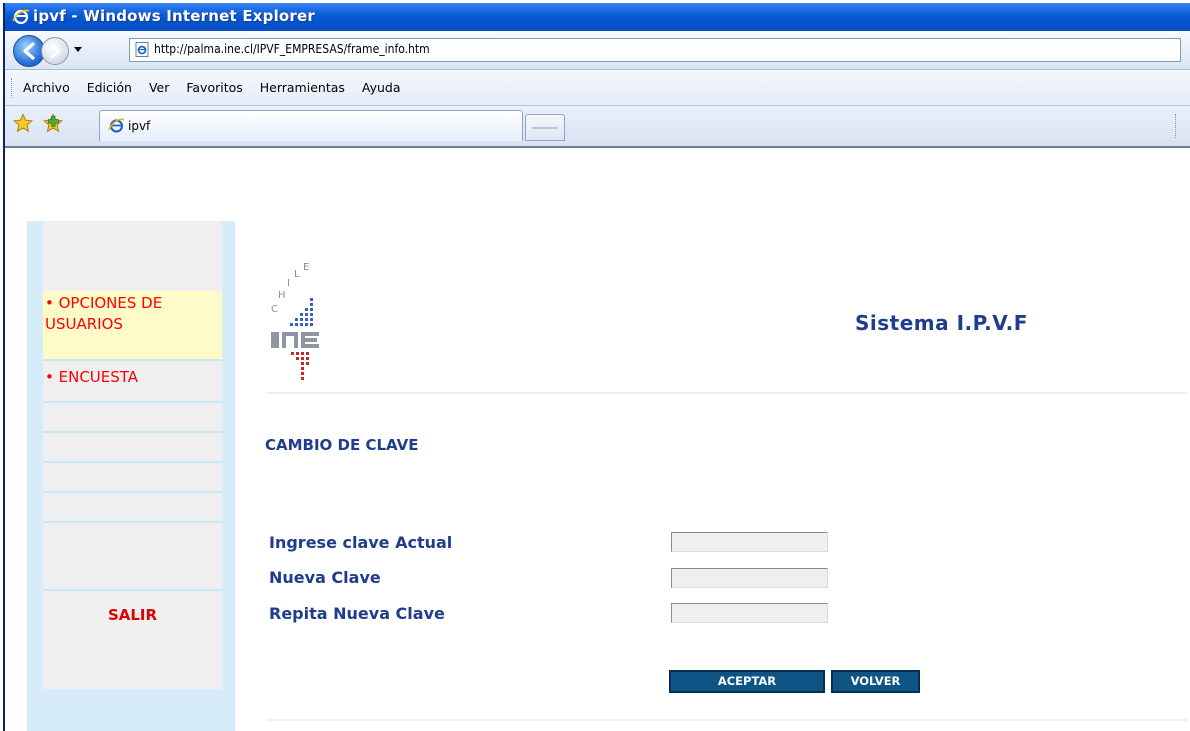 The height and width of the screenshot is (731, 1190). I want to click on toolbar-grip-right, so click(1175, 126).